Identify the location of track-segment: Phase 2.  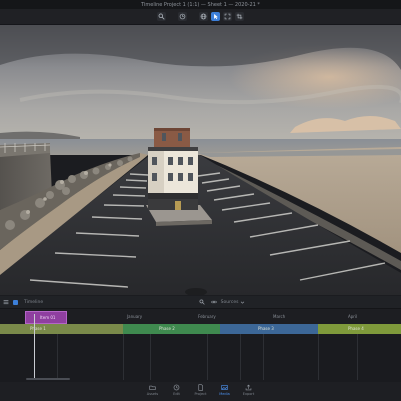
(171, 329).